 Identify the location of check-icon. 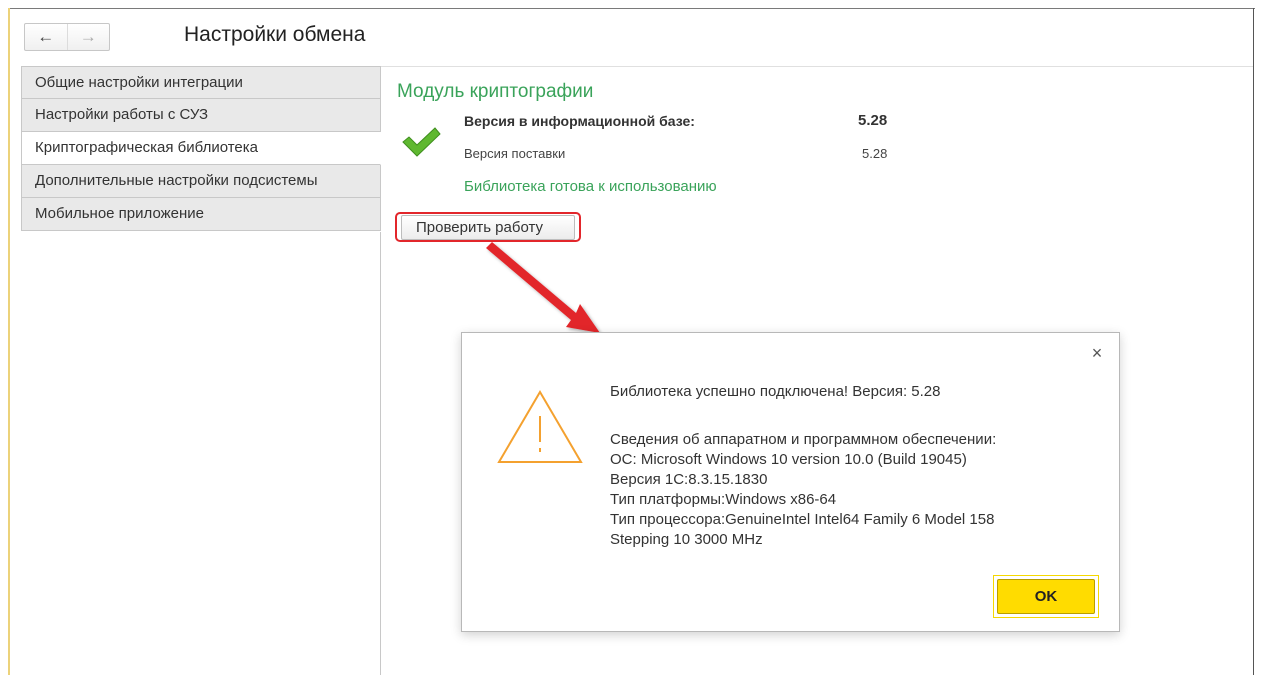
(421, 142).